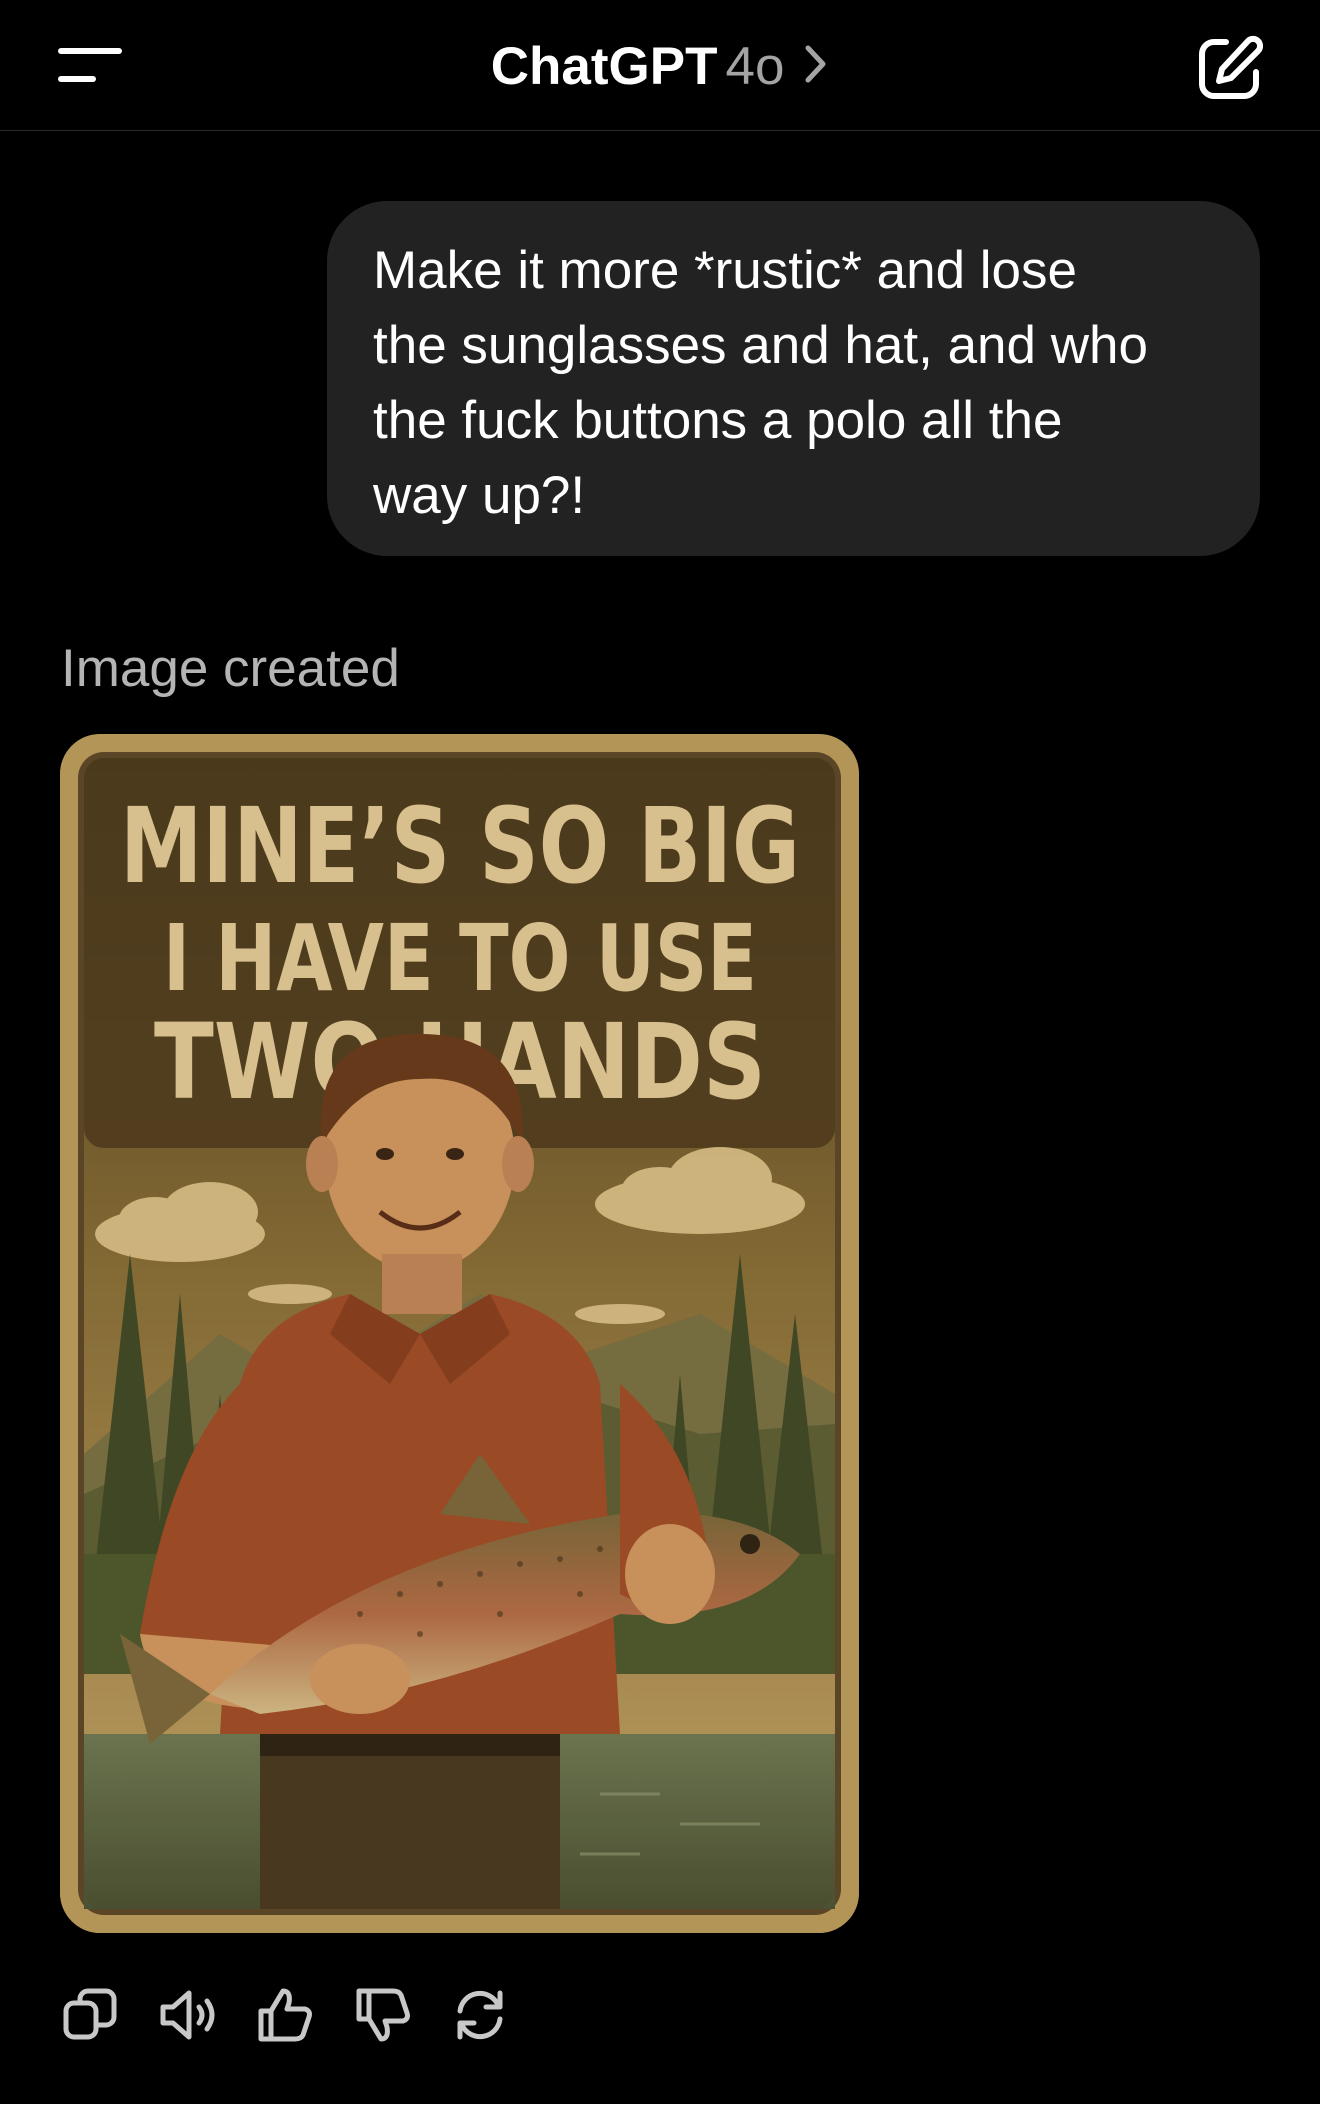 The width and height of the screenshot is (1320, 2104). Describe the element at coordinates (755, 66) in the screenshot. I see `model-name: 4o` at that location.